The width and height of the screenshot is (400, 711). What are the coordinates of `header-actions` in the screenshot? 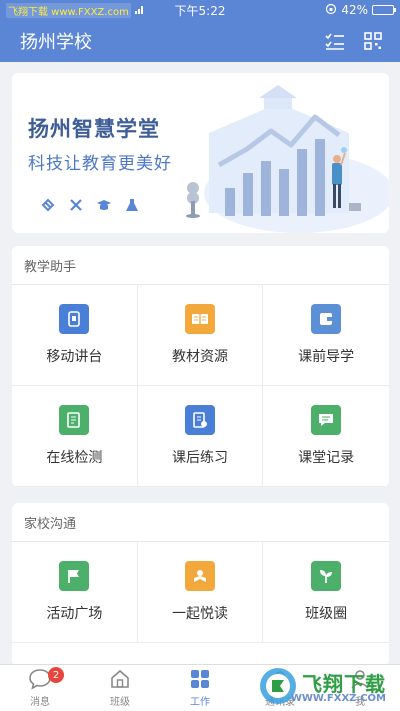 It's located at (354, 41).